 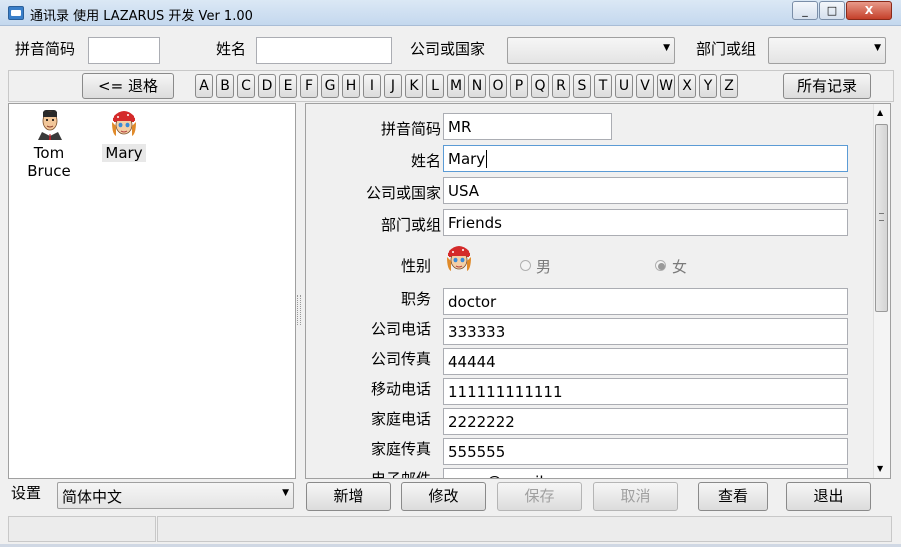 What do you see at coordinates (410, 225) in the screenshot?
I see `dept-label: 部门或组` at bounding box center [410, 225].